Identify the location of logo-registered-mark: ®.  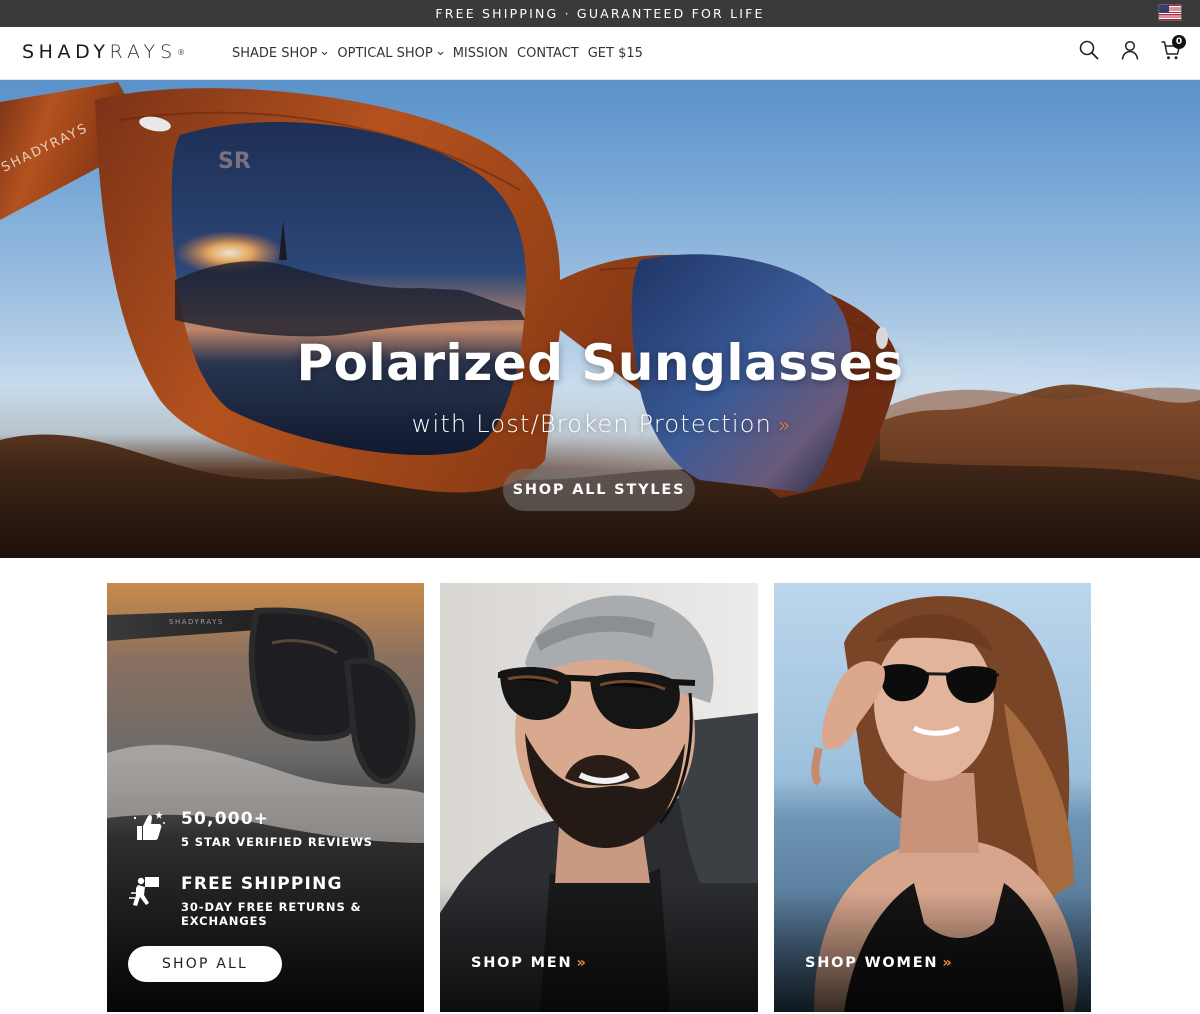
(181, 52).